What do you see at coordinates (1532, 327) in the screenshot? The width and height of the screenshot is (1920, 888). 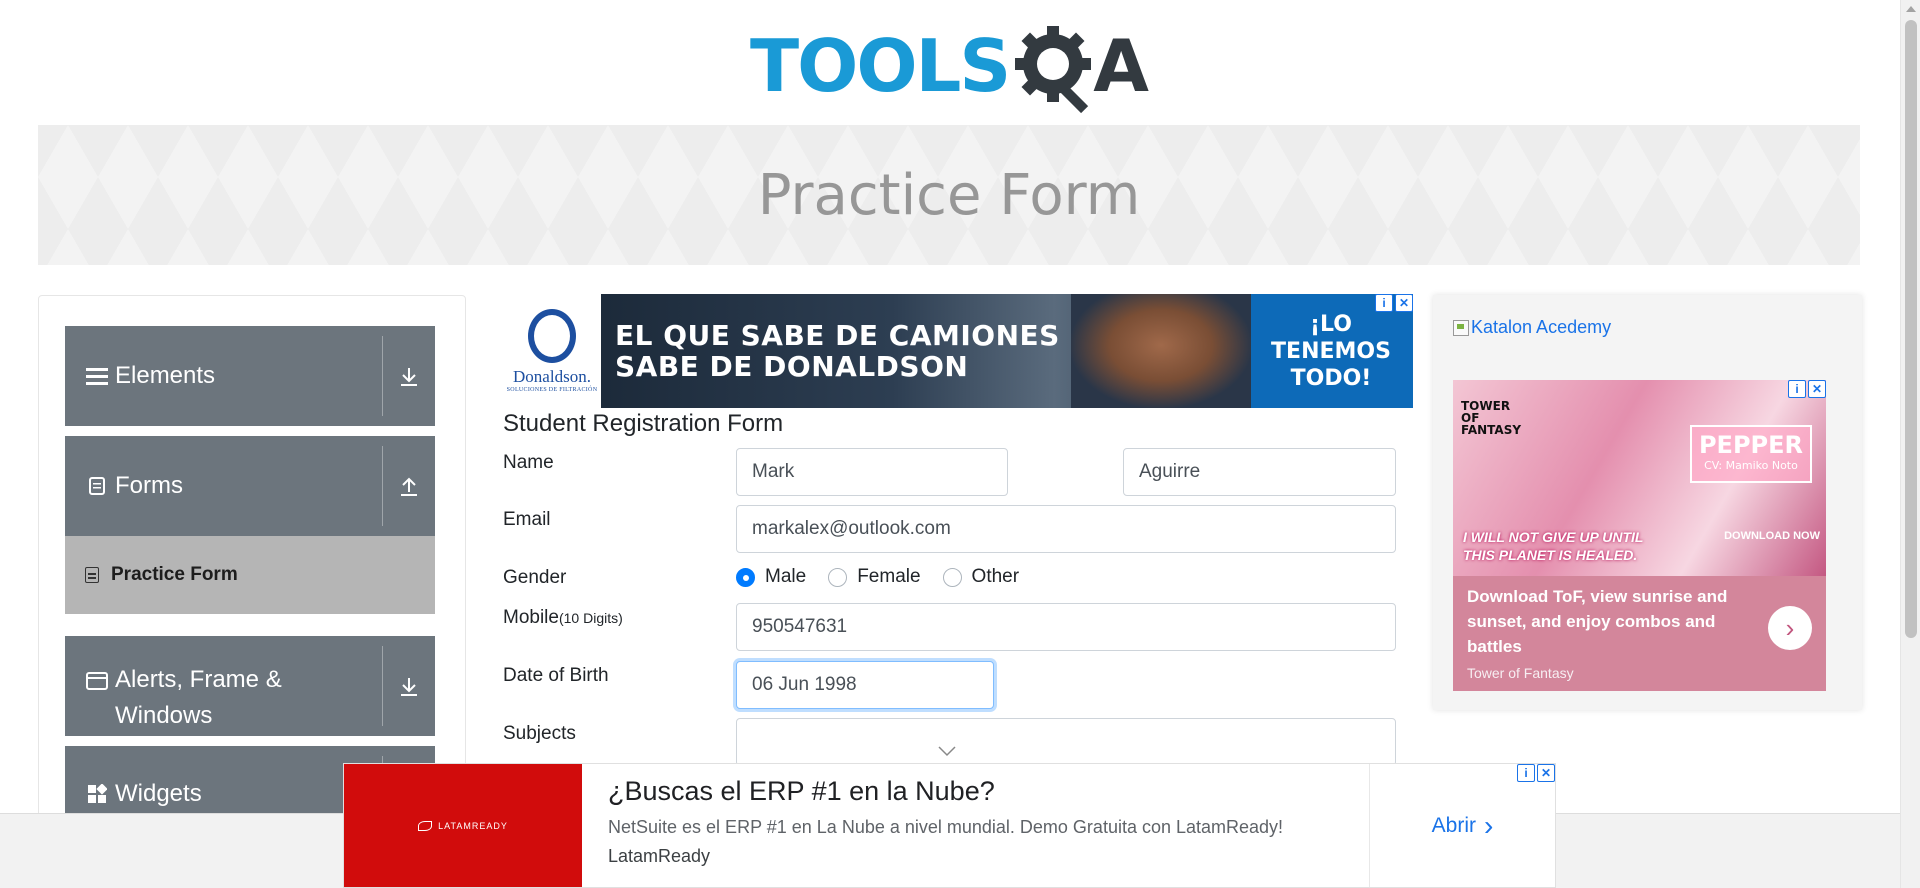 I see `katalon-academy-link: Katalon Acedemy` at bounding box center [1532, 327].